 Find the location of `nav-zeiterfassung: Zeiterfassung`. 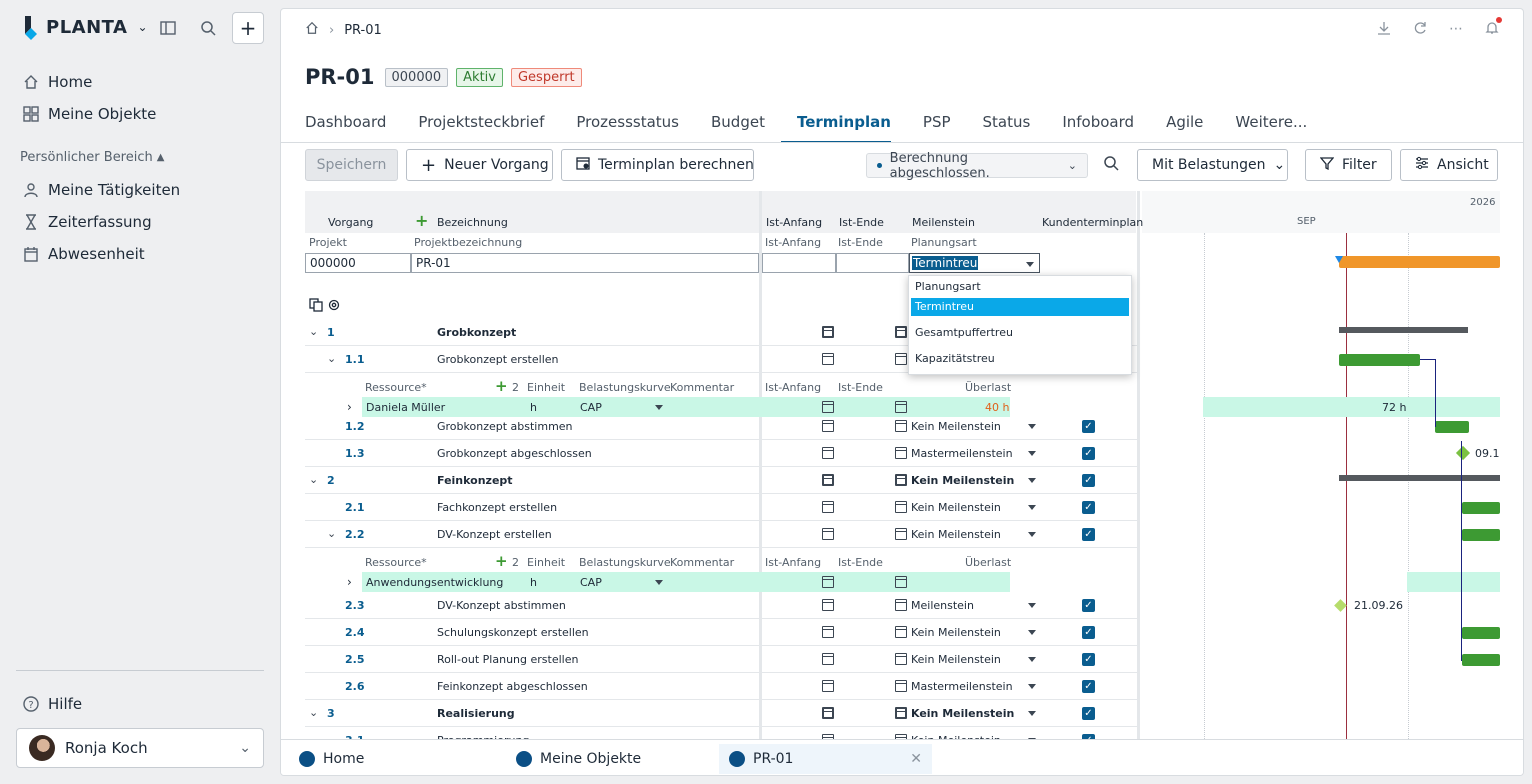

nav-zeiterfassung: Zeiterfassung is located at coordinates (87, 222).